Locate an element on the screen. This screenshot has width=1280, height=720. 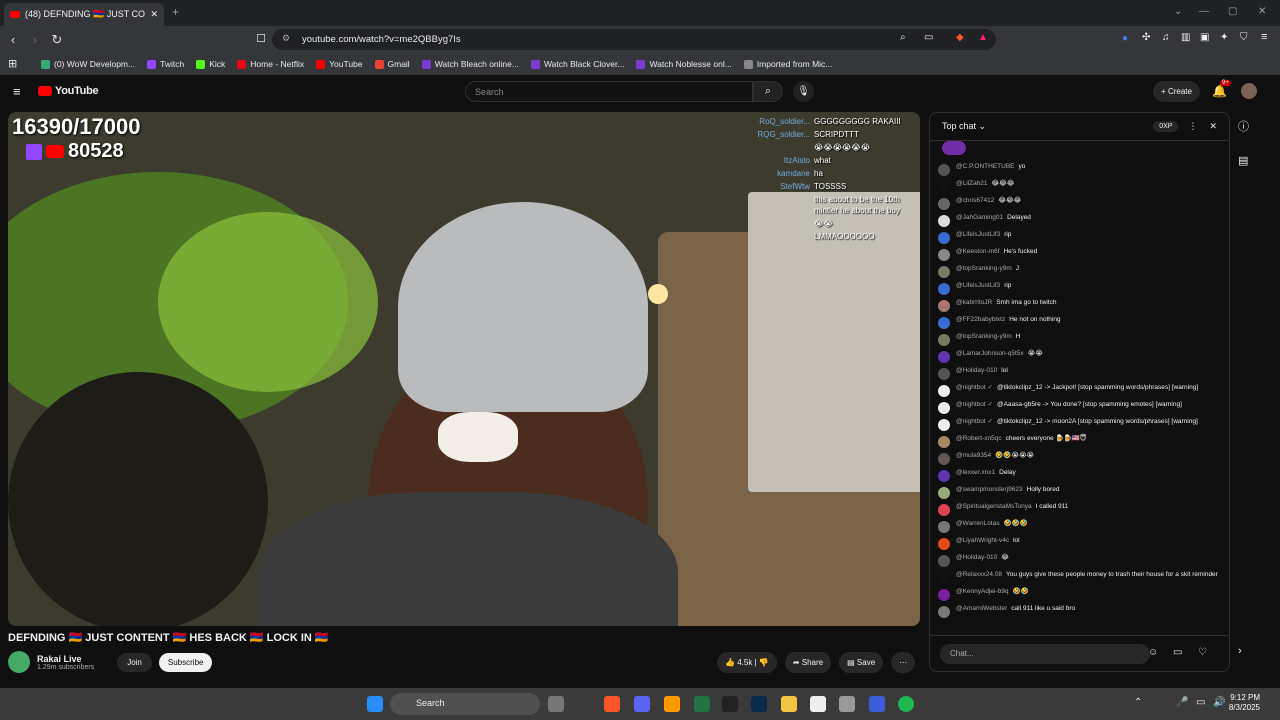
new-tab-icon: + is located at coordinates (175, 12).